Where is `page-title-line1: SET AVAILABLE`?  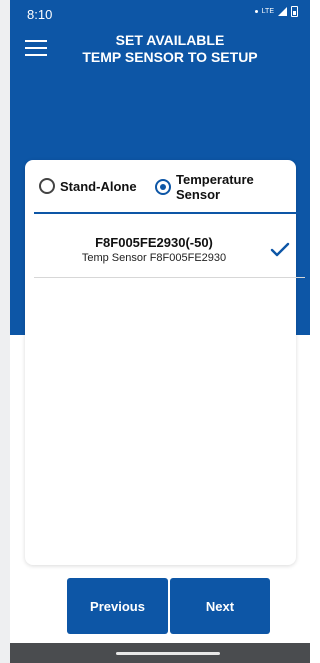 page-title-line1: SET AVAILABLE is located at coordinates (170, 40).